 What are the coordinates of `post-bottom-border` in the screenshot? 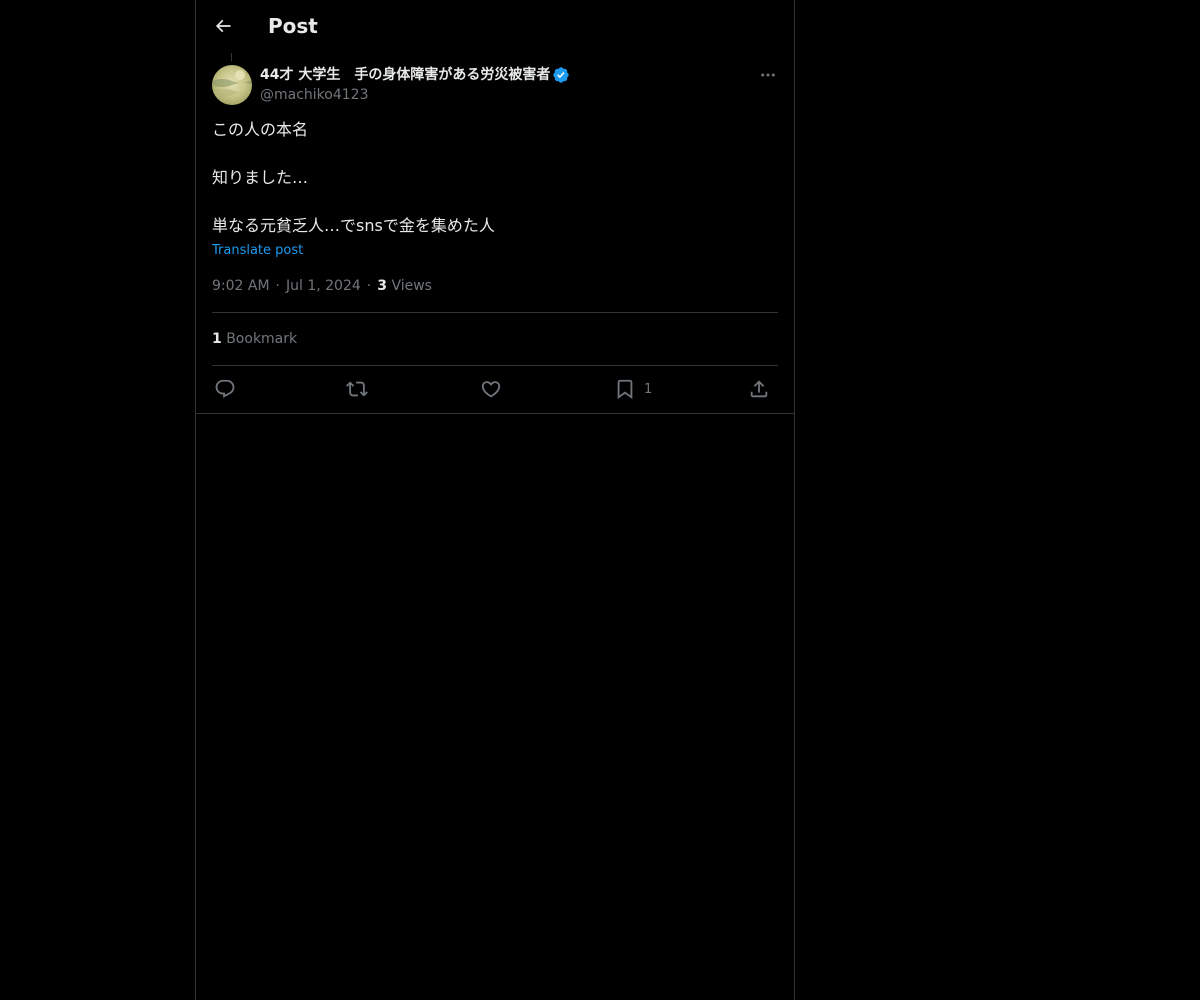 It's located at (495, 413).